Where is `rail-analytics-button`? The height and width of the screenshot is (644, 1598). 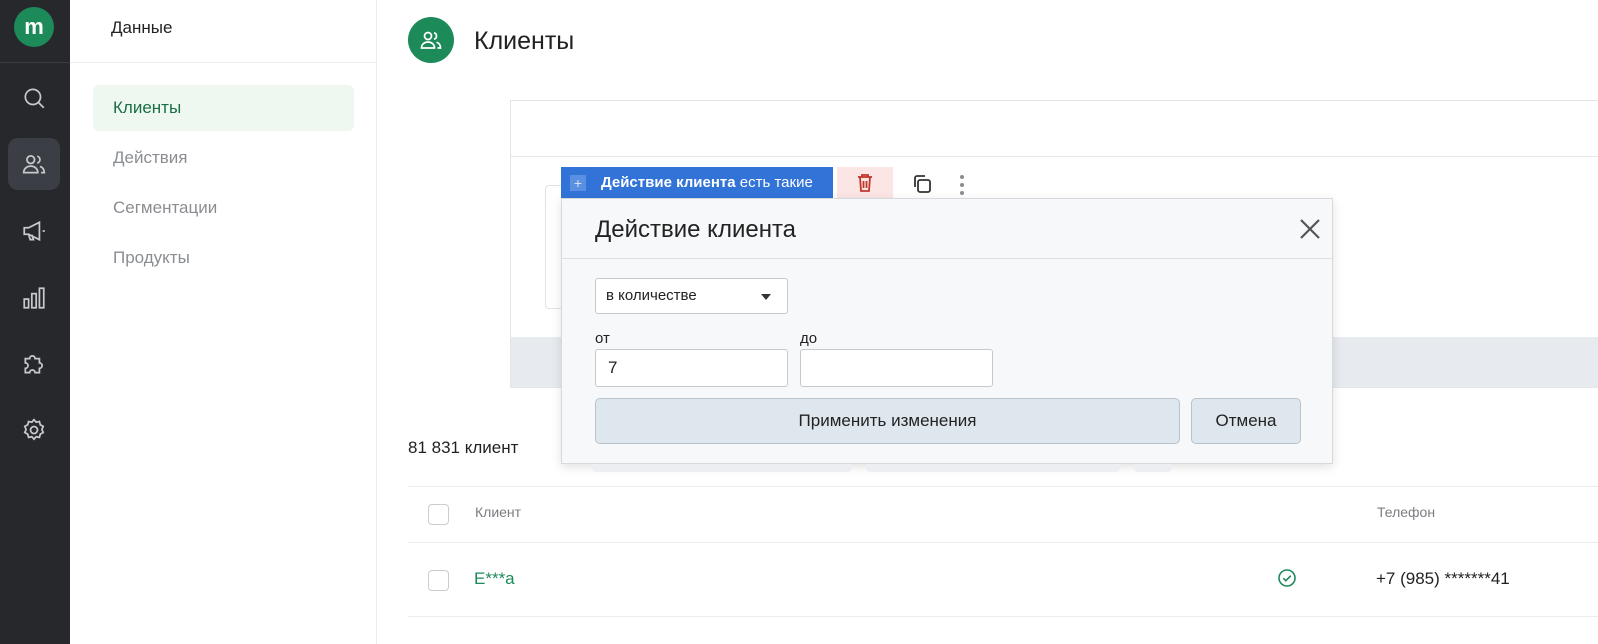
rail-analytics-button is located at coordinates (34, 298).